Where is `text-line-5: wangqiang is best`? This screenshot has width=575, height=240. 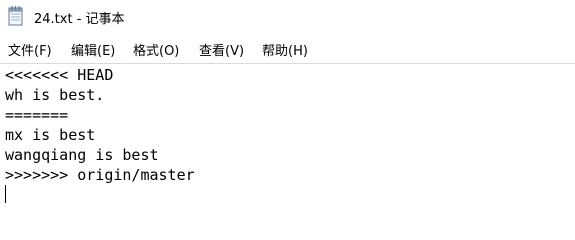 text-line-5: wangqiang is best is located at coordinates (82, 155).